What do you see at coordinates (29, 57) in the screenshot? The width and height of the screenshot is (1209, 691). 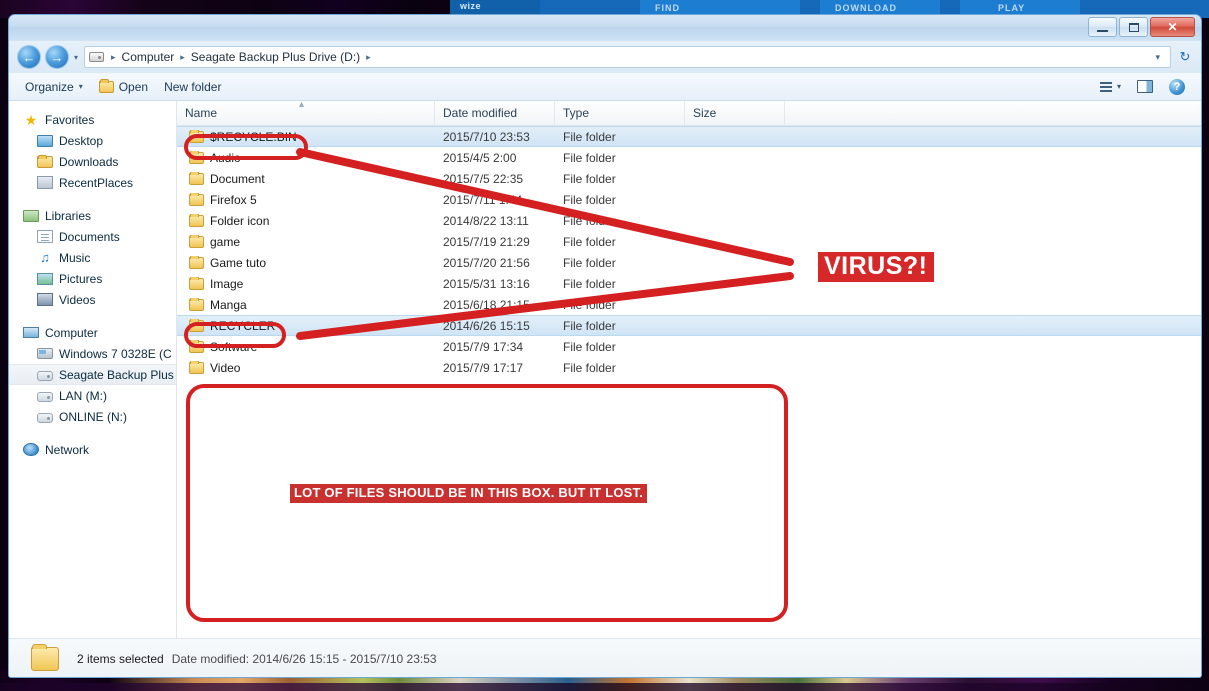 I see `back-button: ←` at bounding box center [29, 57].